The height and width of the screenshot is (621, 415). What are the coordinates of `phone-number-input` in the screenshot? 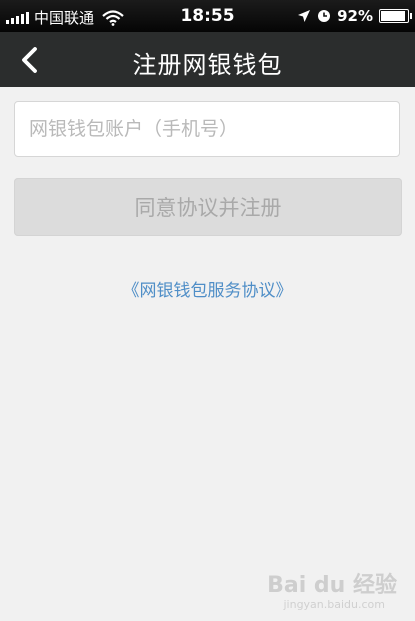 It's located at (207, 129).